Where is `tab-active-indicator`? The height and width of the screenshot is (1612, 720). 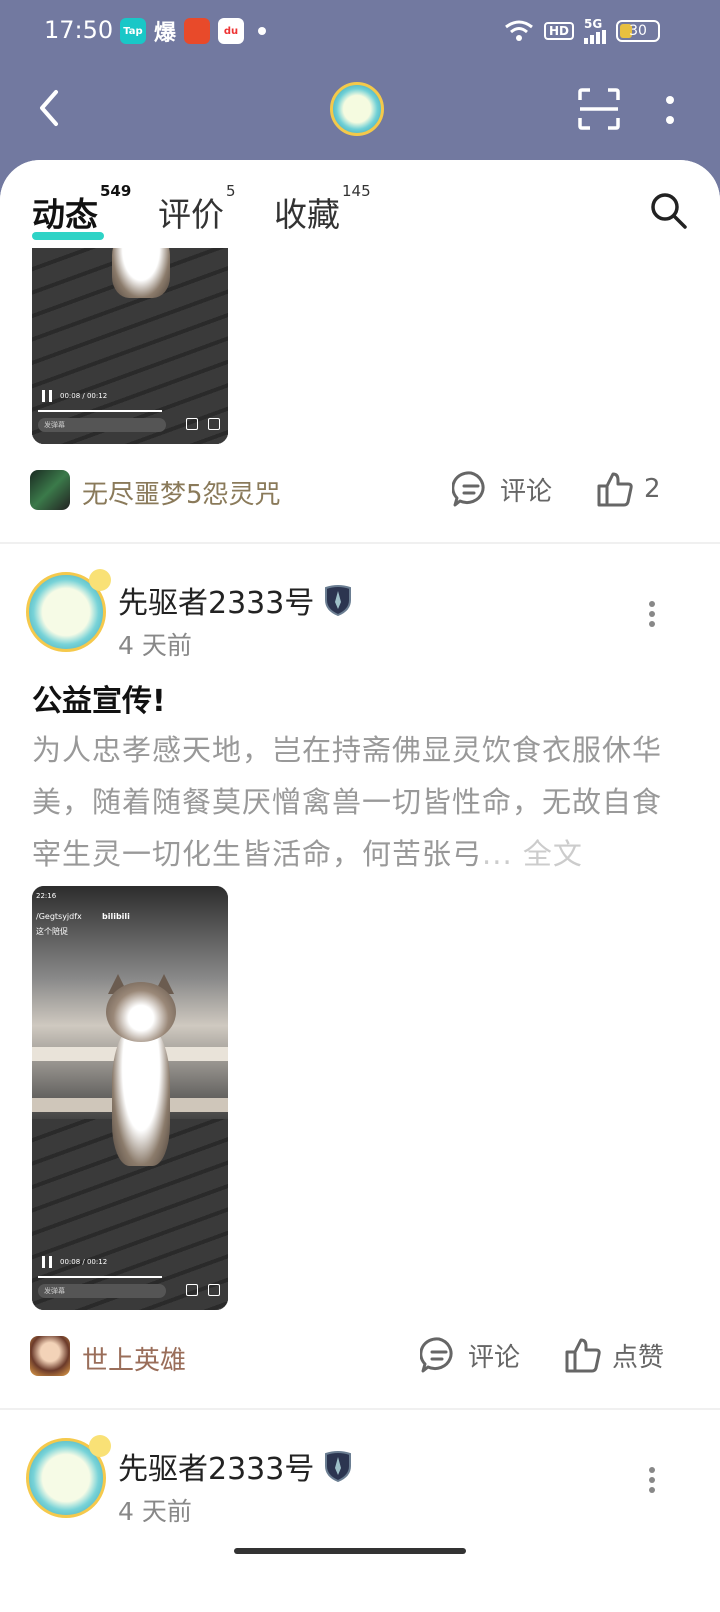 tab-active-indicator is located at coordinates (68, 236).